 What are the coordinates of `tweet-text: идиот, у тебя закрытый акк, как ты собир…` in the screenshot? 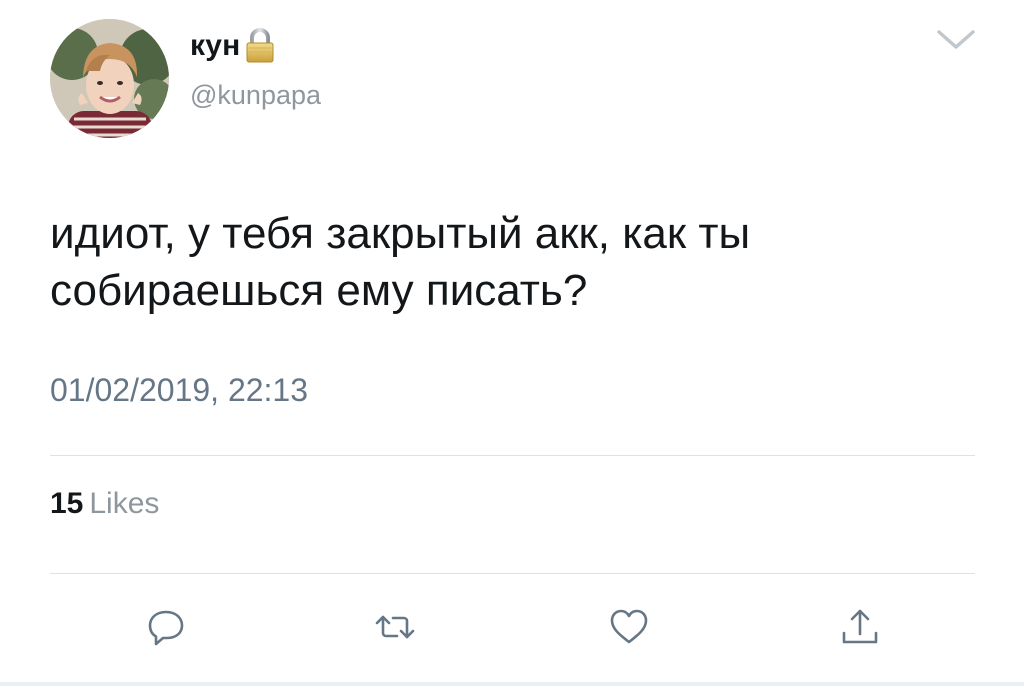 It's located at (500, 262).